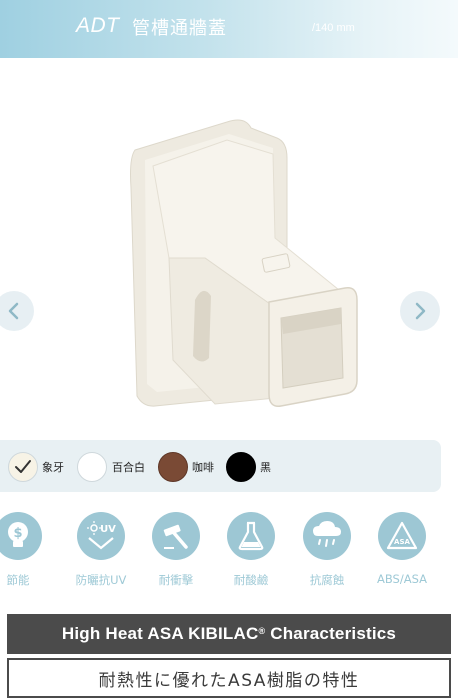 This screenshot has height=700, width=458. Describe the element at coordinates (402, 536) in the screenshot. I see `recycle-asa-icon: ASA` at that location.